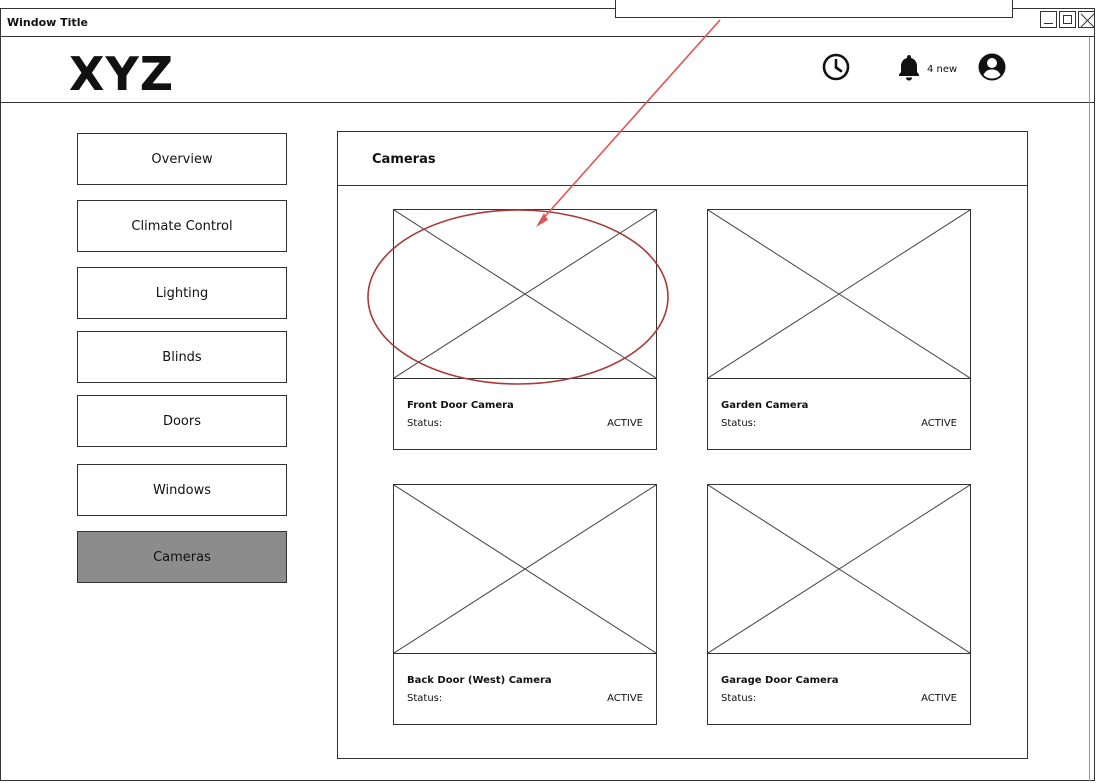  Describe the element at coordinates (182, 226) in the screenshot. I see `sidebar-item-climate-control: Climate Control` at that location.